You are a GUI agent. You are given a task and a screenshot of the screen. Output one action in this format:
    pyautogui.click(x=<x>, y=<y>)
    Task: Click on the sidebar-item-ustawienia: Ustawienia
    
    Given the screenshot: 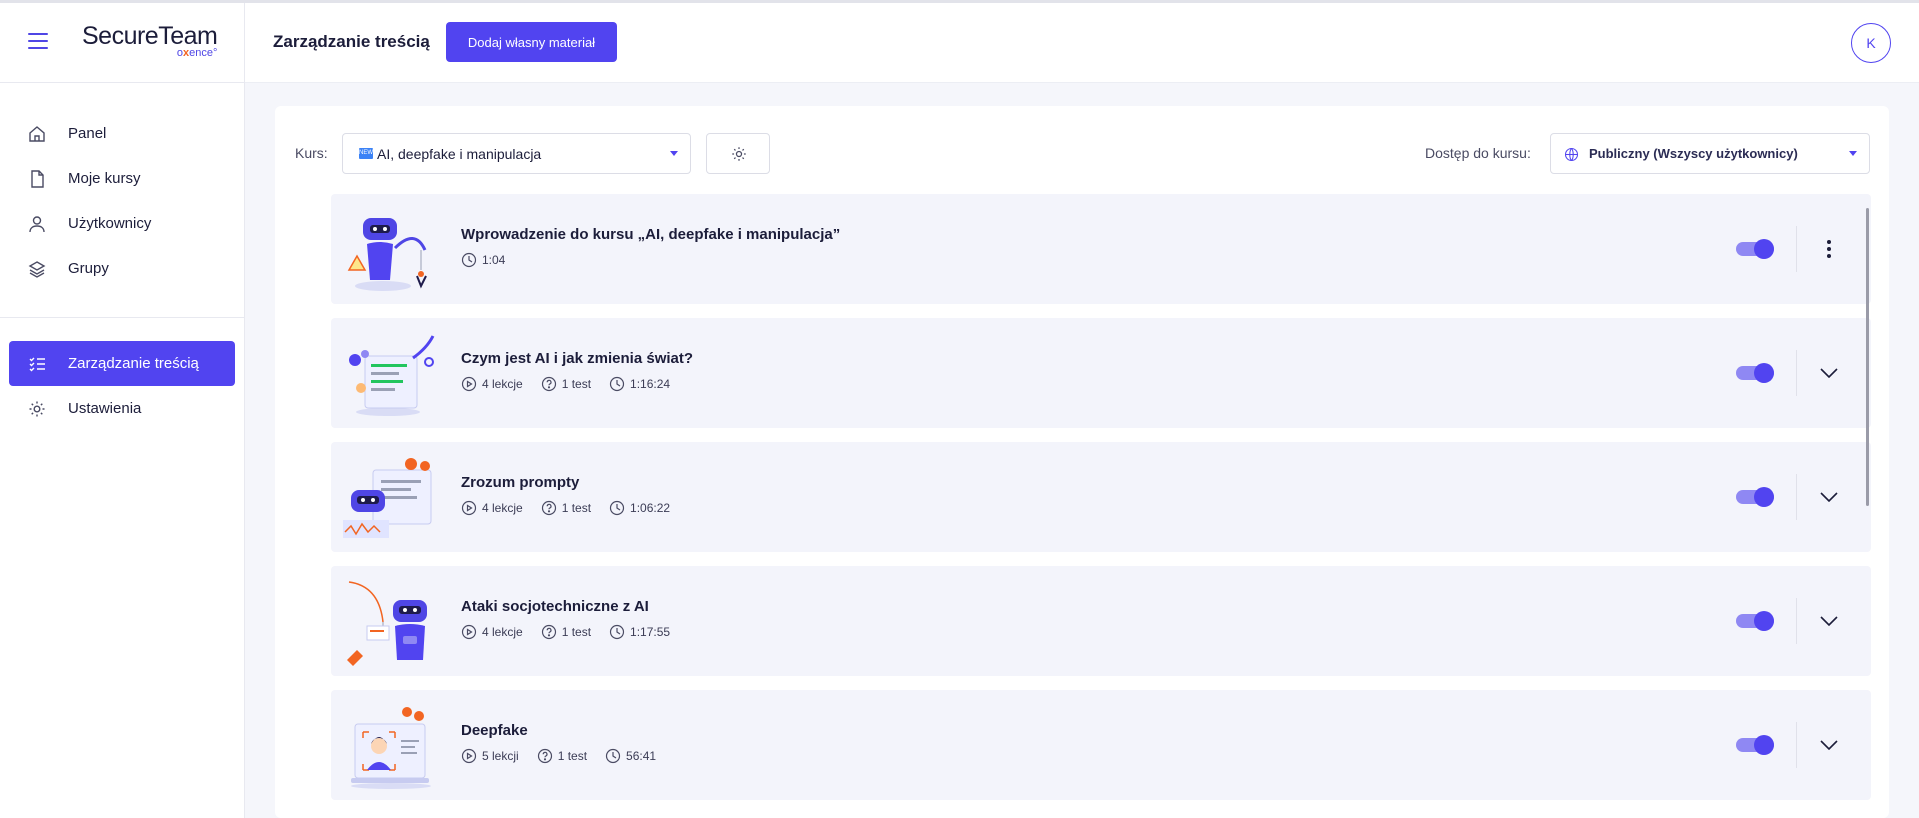 What is the action you would take?
    pyautogui.click(x=122, y=408)
    